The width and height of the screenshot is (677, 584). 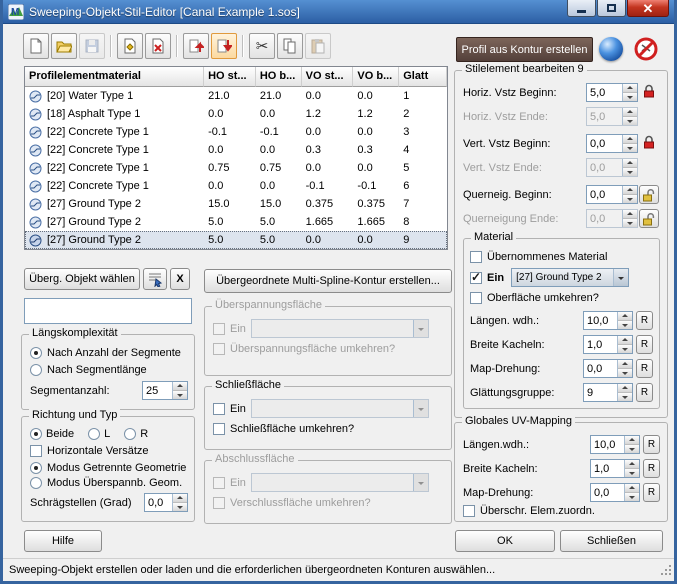 What do you see at coordinates (63, 541) in the screenshot?
I see `hilfe-button: Hilfe` at bounding box center [63, 541].